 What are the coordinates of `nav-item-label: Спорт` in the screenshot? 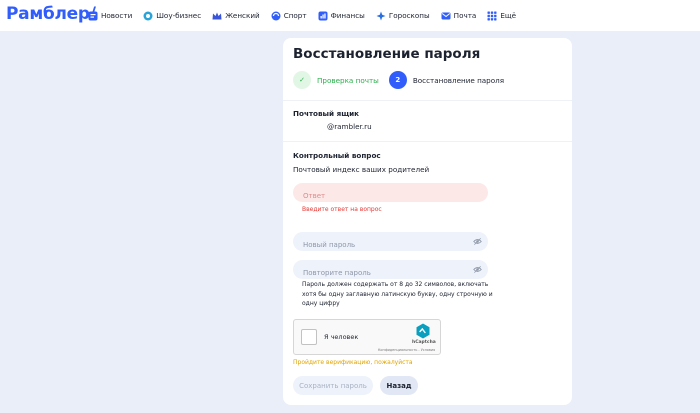 It's located at (295, 15).